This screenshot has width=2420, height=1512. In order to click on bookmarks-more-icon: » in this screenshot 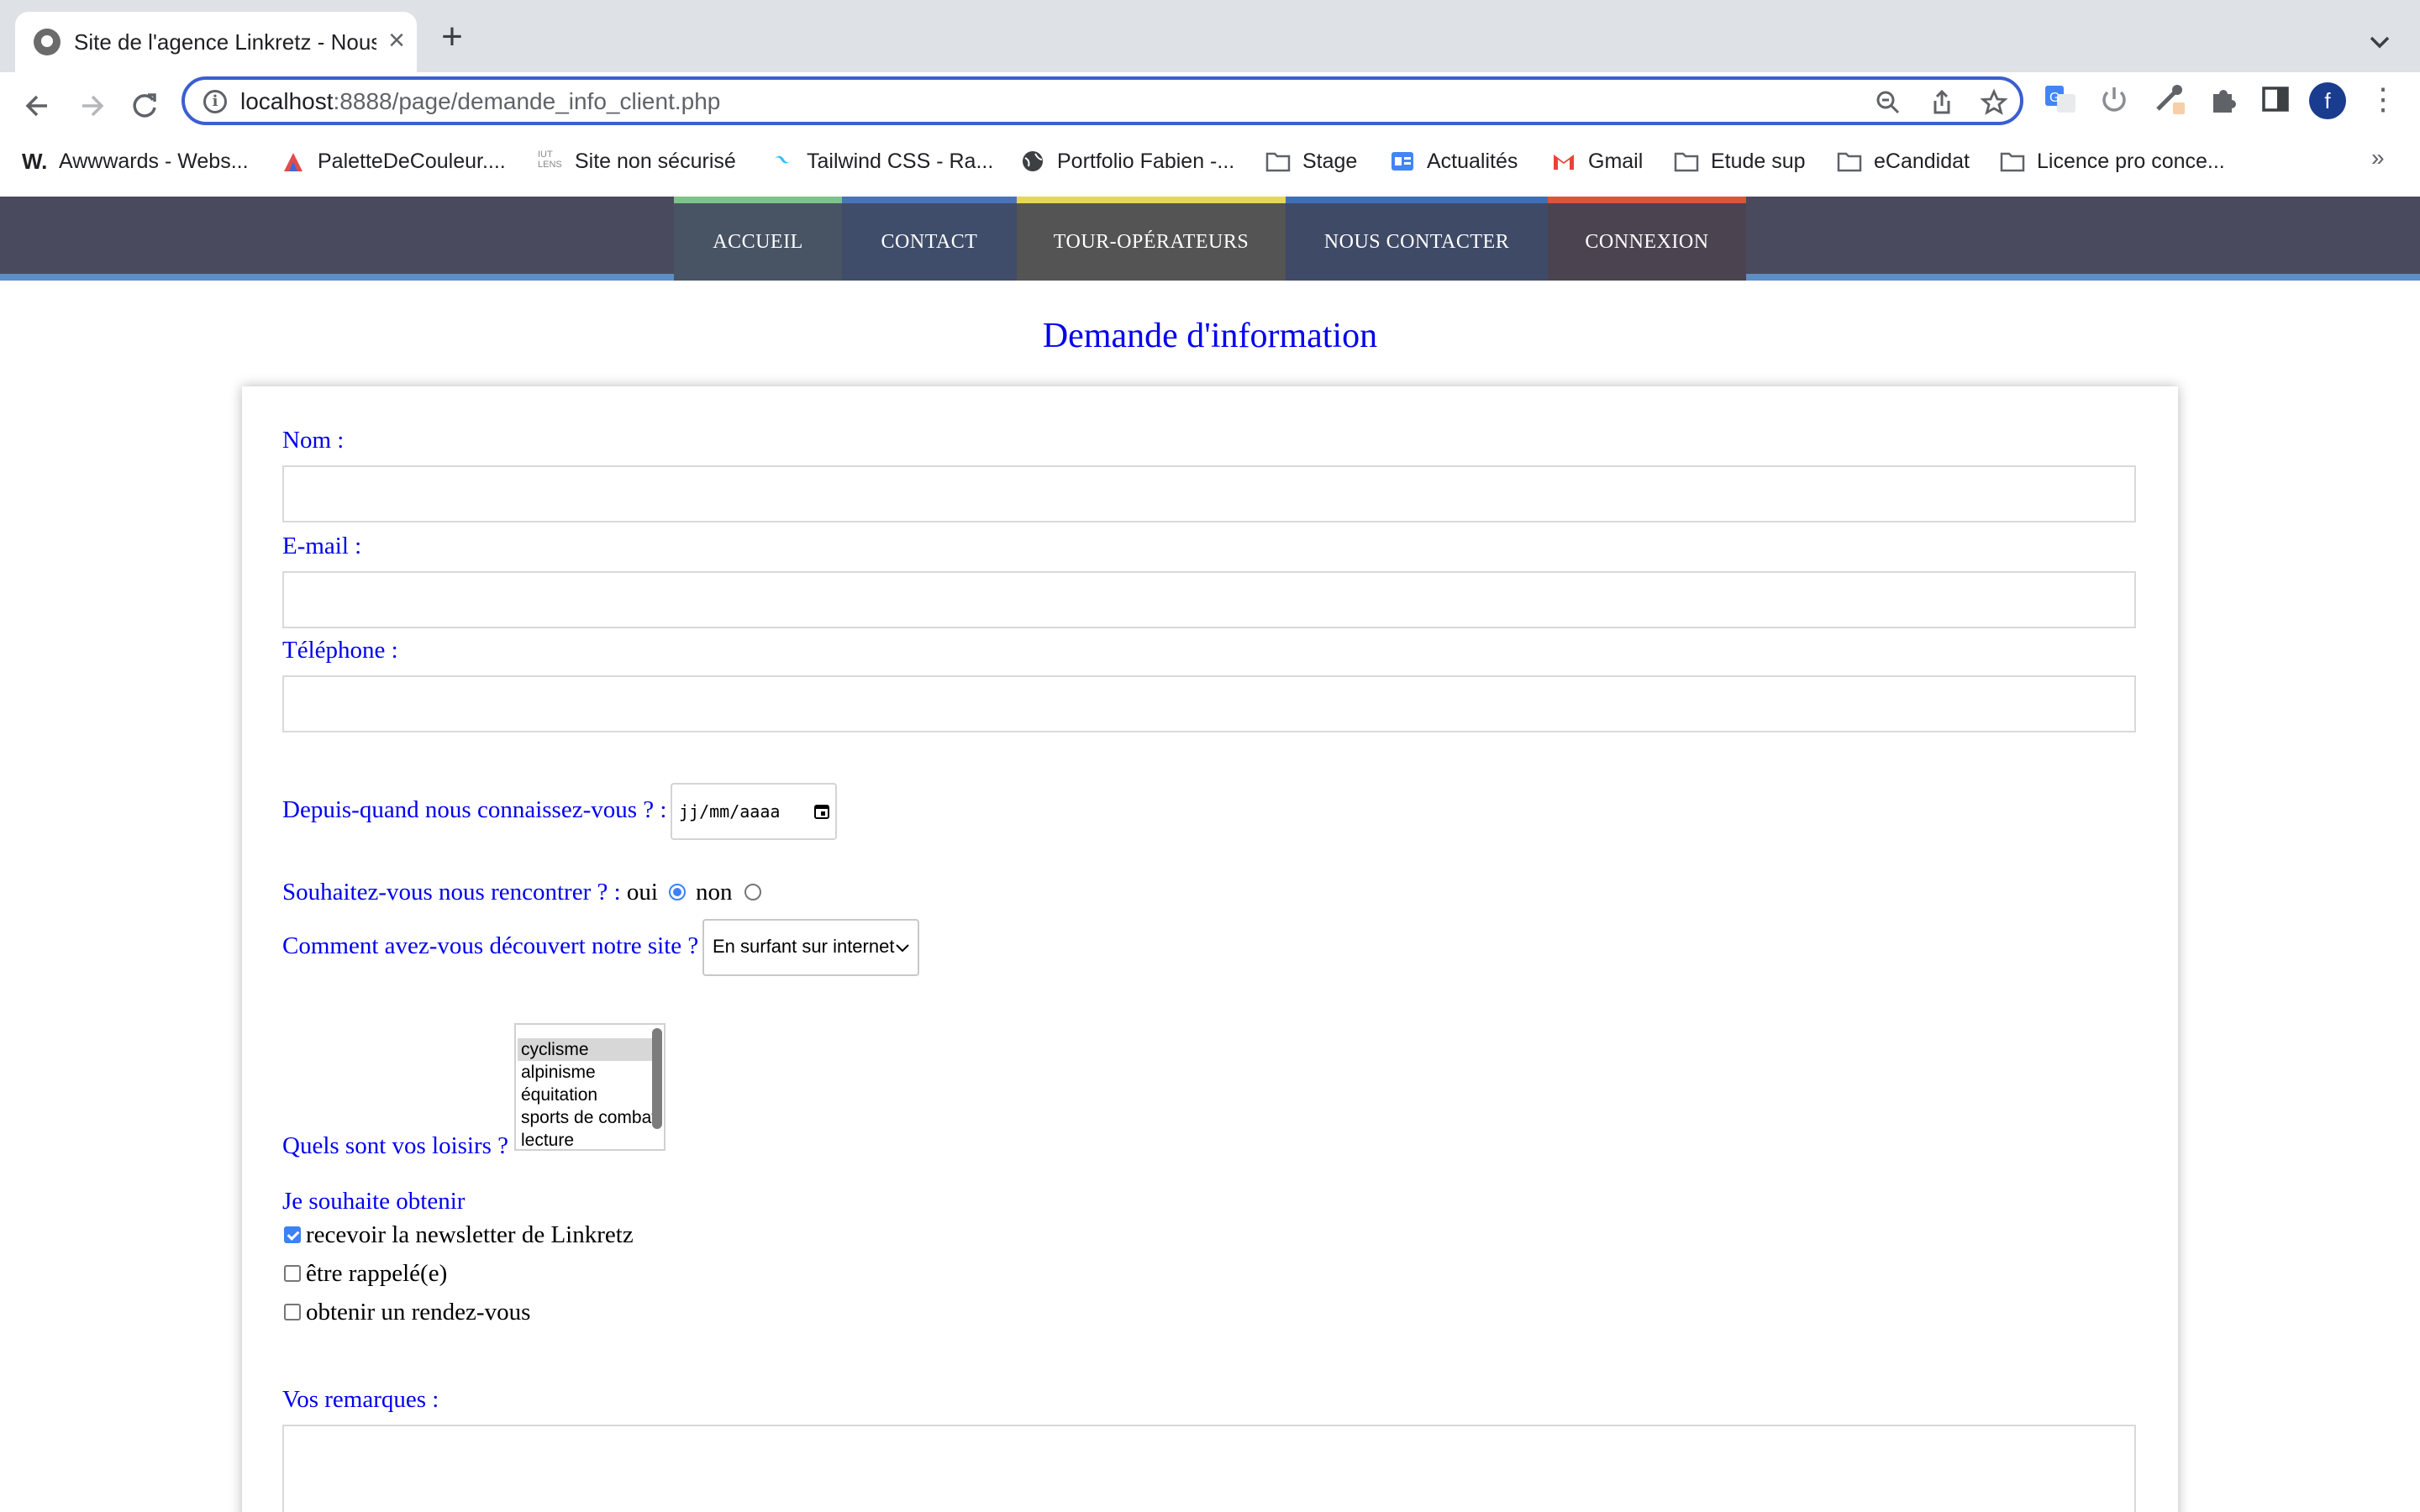, I will do `click(2378, 157)`.